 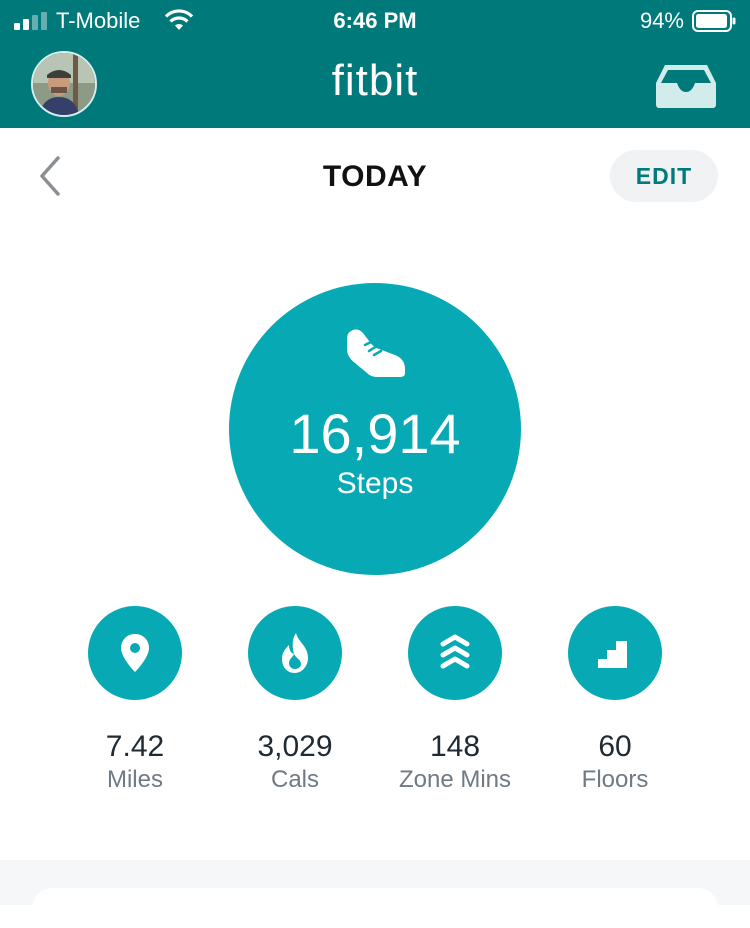 What do you see at coordinates (615, 779) in the screenshot?
I see `stat-label: Floors` at bounding box center [615, 779].